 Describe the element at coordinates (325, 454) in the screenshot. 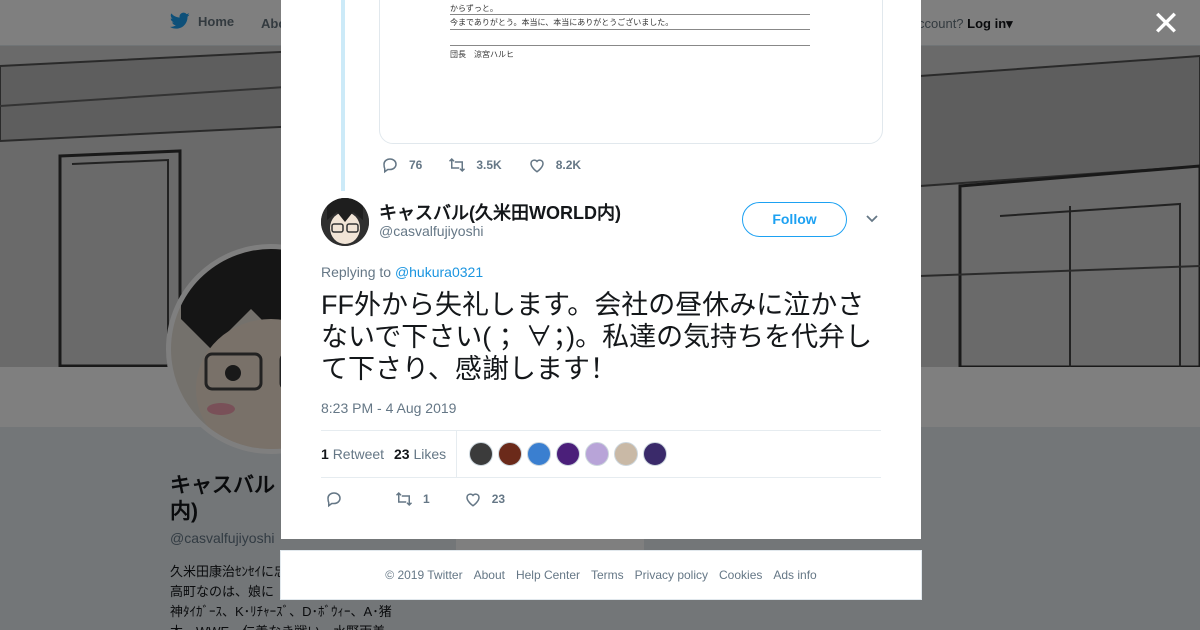

I see `retweet-stat-count: 1` at that location.